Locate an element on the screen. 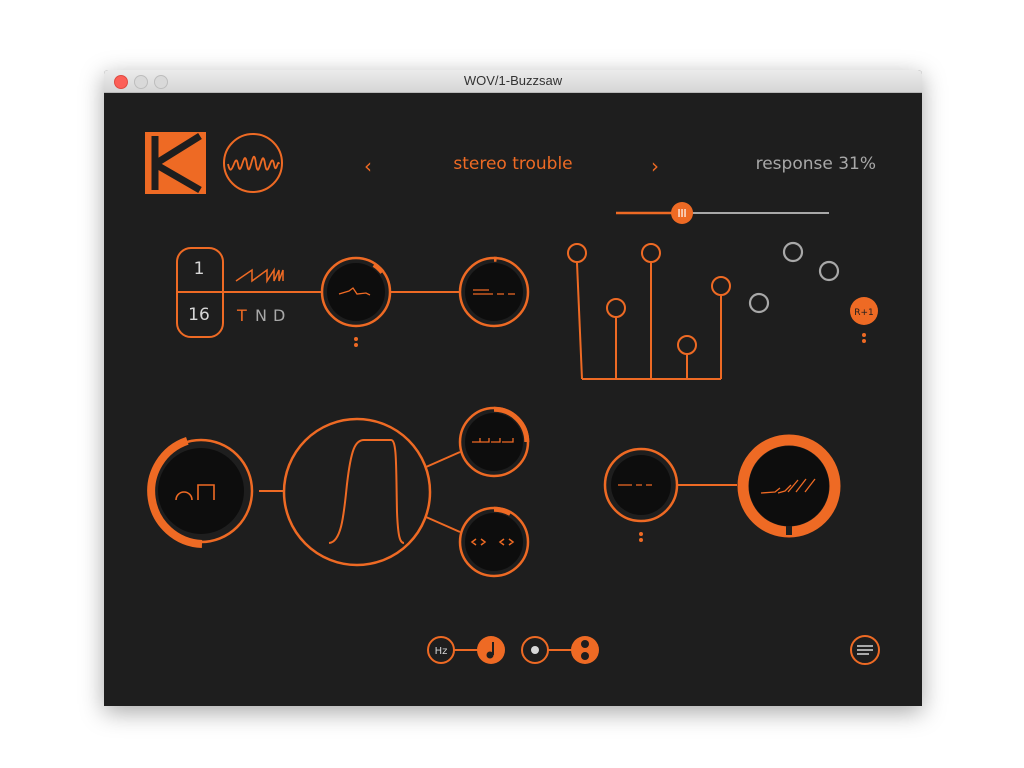 This screenshot has width=1024, height=768. next-preset-button: › is located at coordinates (655, 166).